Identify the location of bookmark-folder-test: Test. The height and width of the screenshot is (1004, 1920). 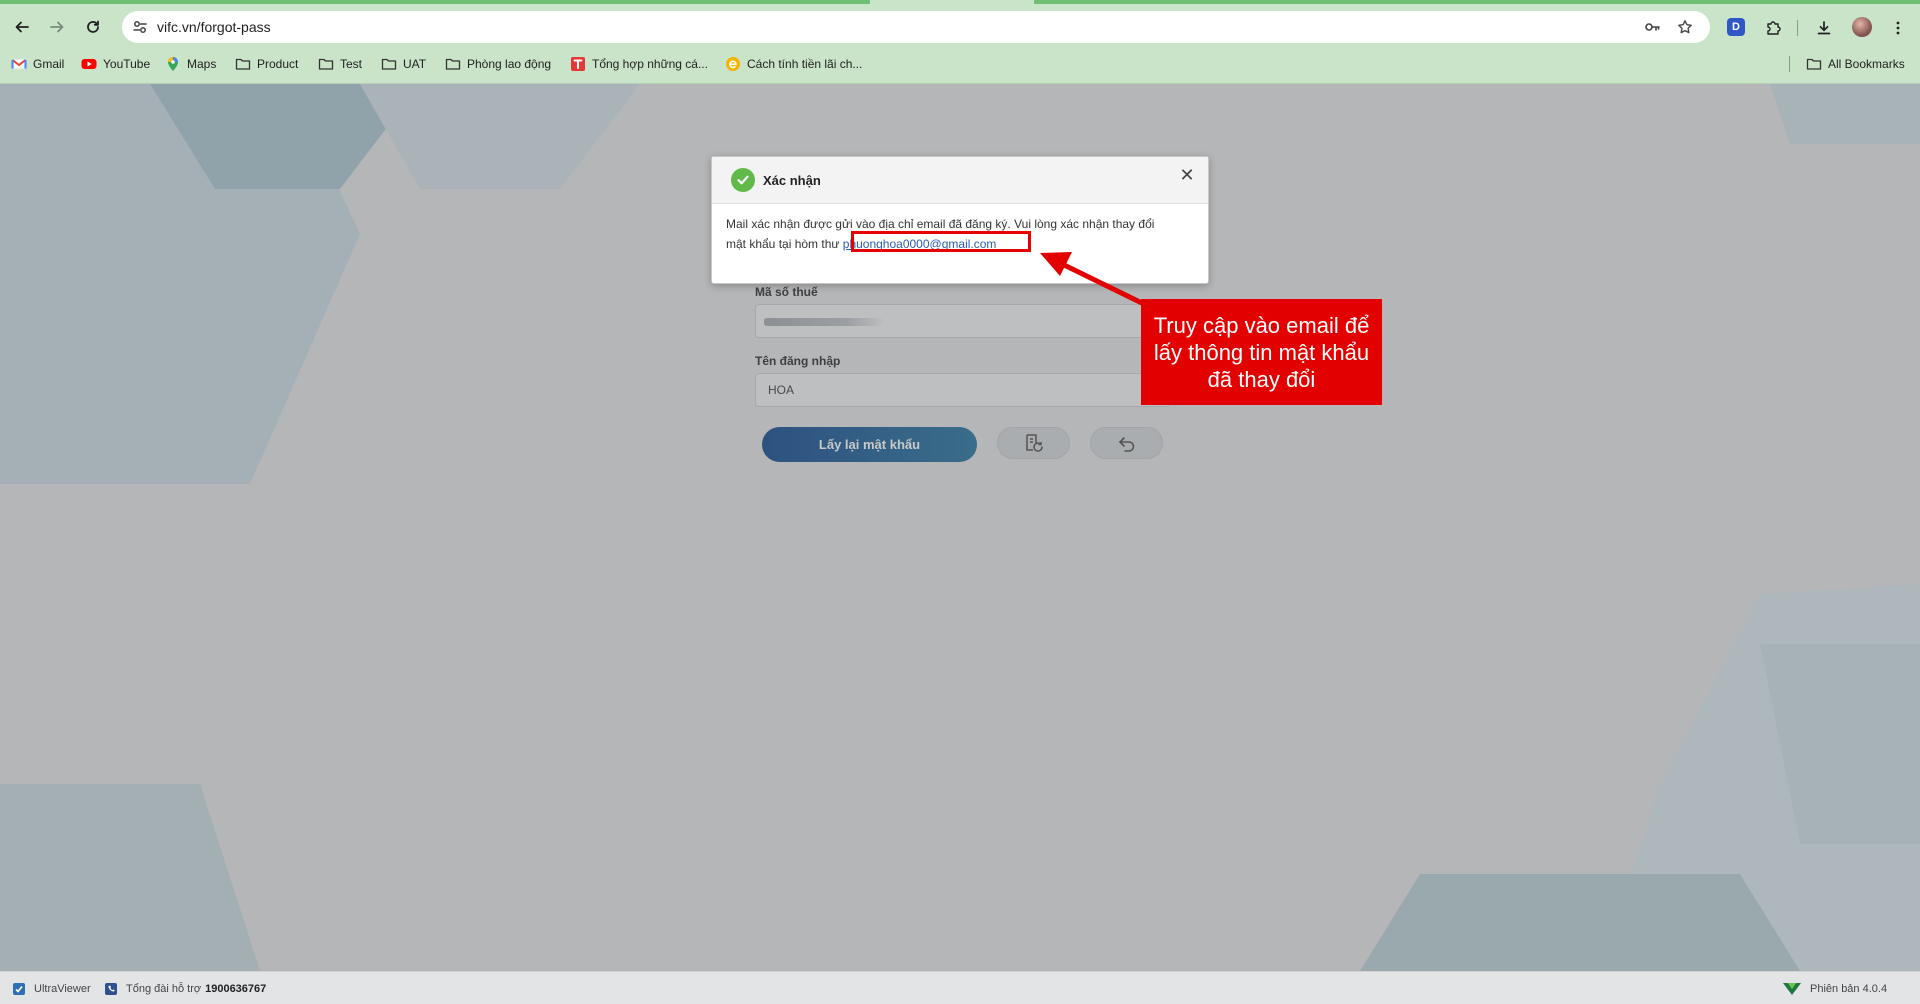
(340, 64).